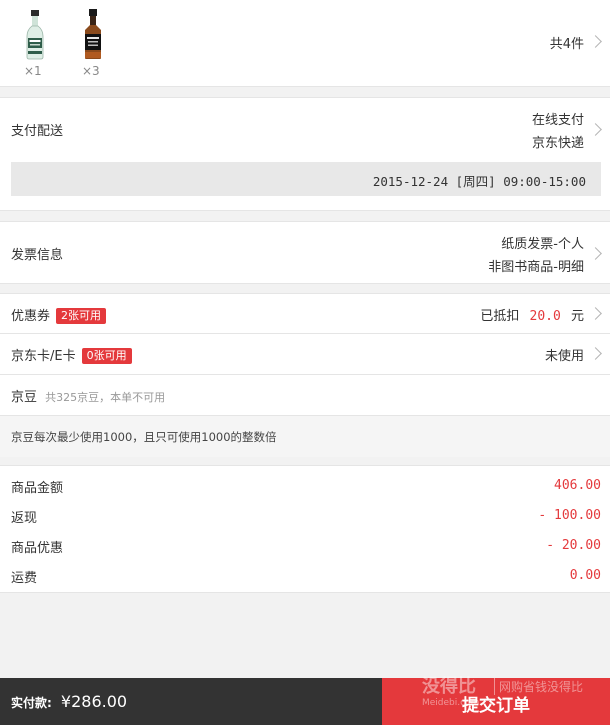  I want to click on summary-label: 返现, so click(24, 518).